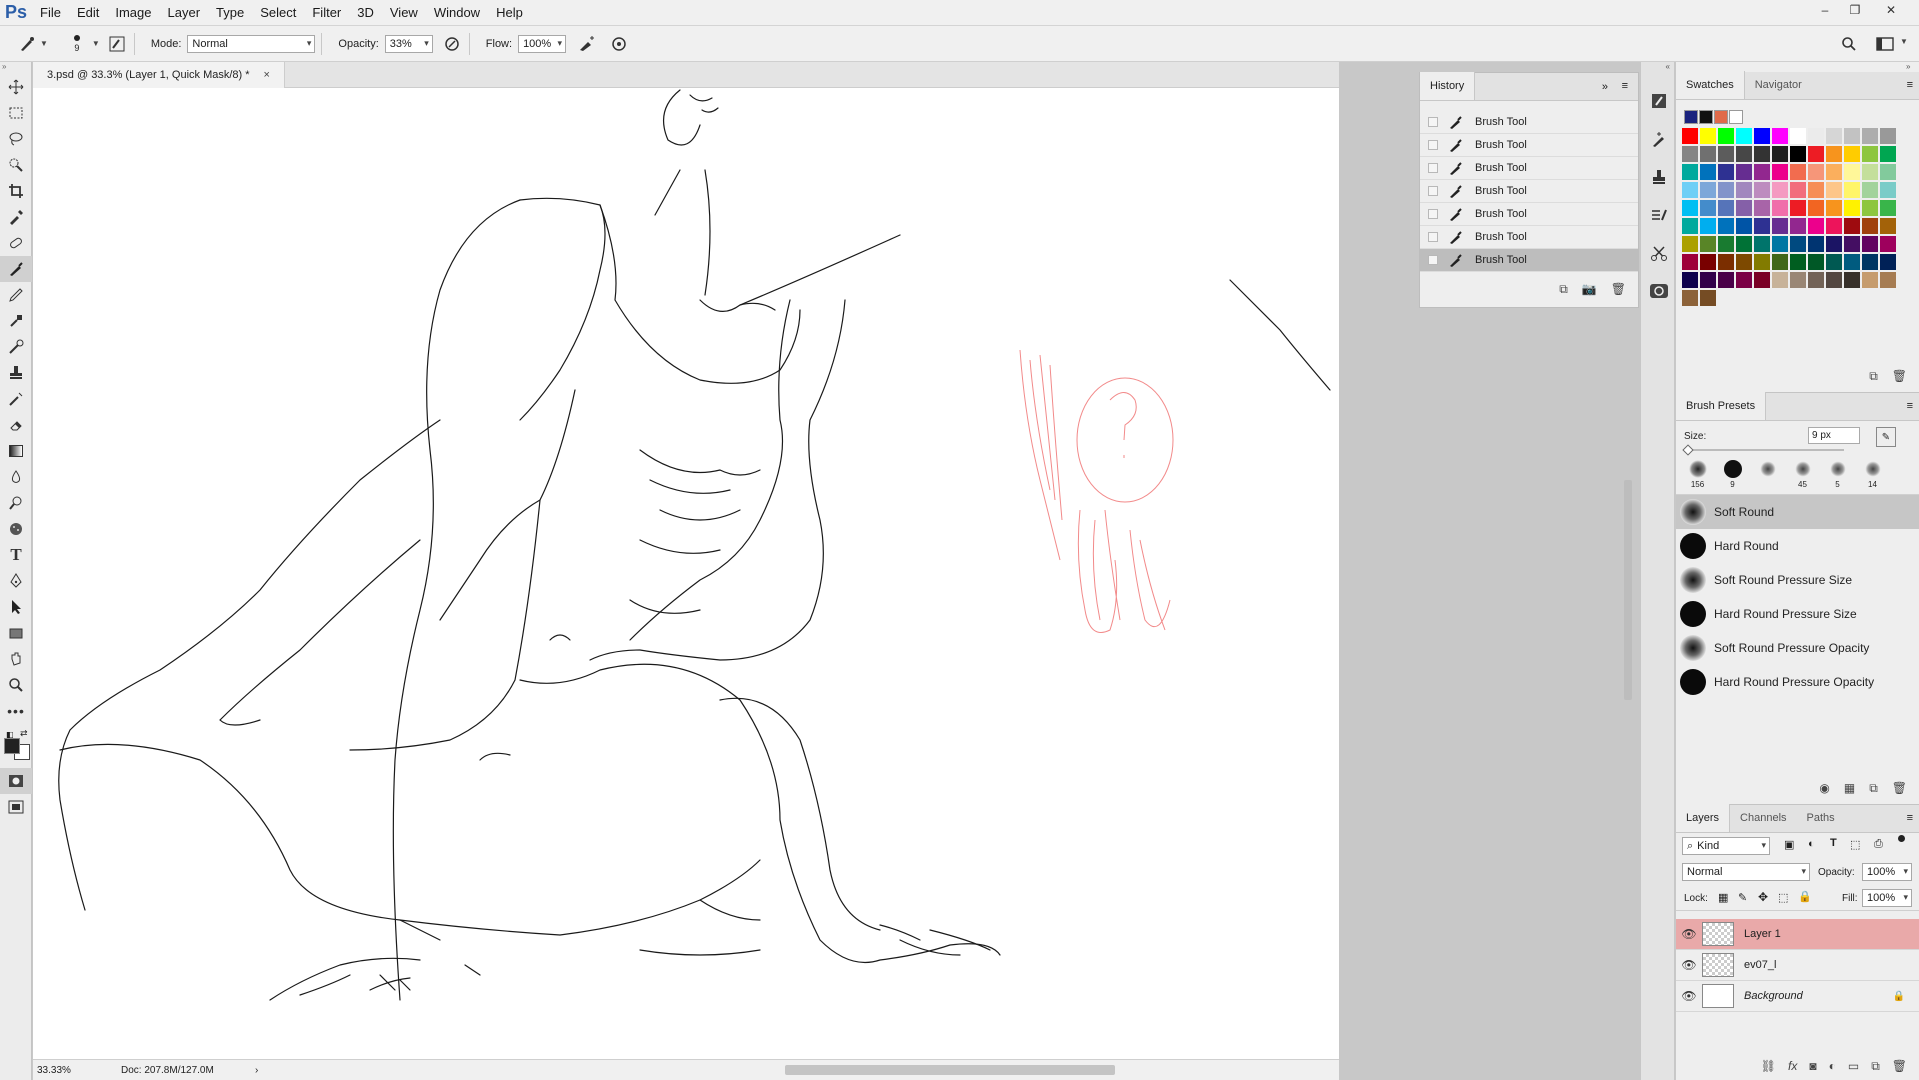 Image resolution: width=1919 pixels, height=1080 pixels. What do you see at coordinates (1887, 872) in the screenshot?
I see `layer-opacity-input: 100% ▾` at bounding box center [1887, 872].